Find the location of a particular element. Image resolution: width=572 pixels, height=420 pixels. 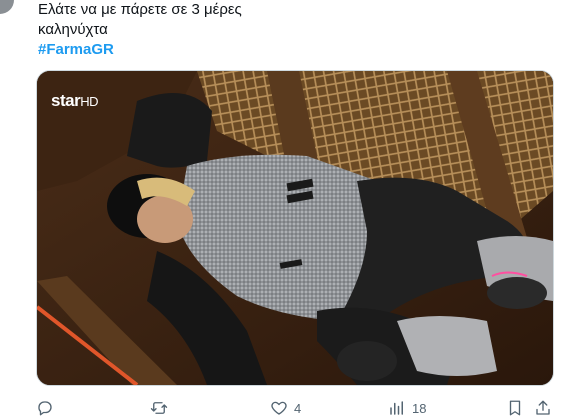

author-avatar is located at coordinates (7, 7).